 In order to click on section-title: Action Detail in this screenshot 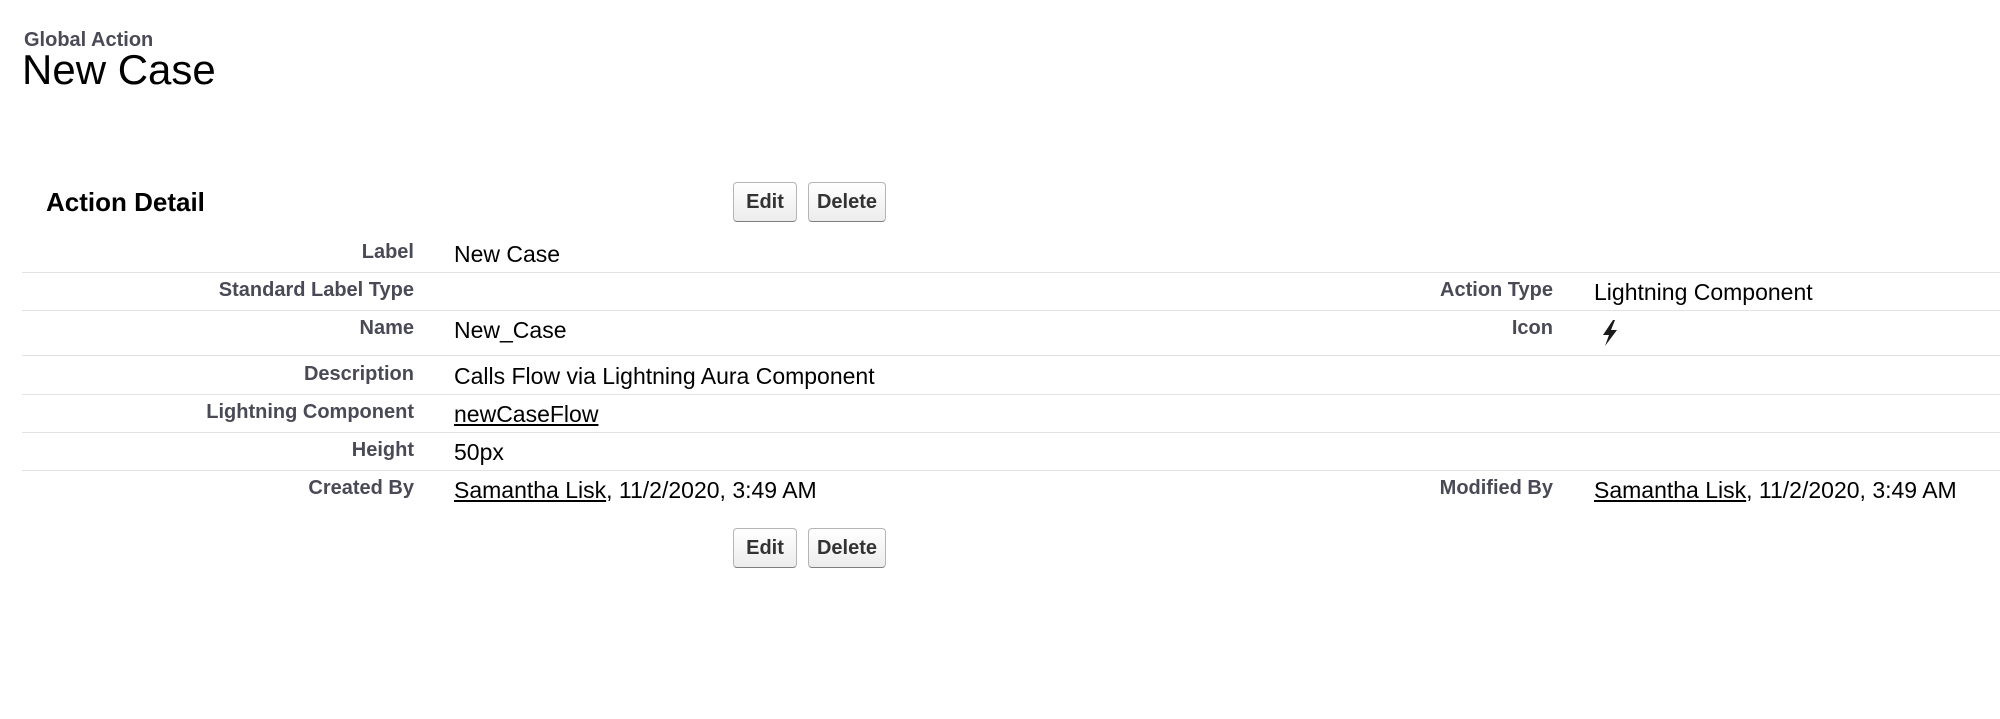, I will do `click(125, 202)`.